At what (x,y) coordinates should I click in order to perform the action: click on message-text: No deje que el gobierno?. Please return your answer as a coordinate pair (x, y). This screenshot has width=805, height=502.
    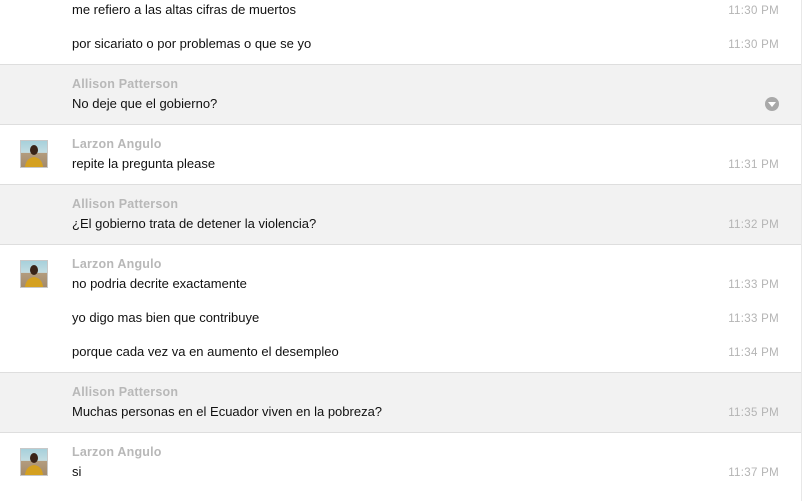
    Looking at the image, I should click on (145, 103).